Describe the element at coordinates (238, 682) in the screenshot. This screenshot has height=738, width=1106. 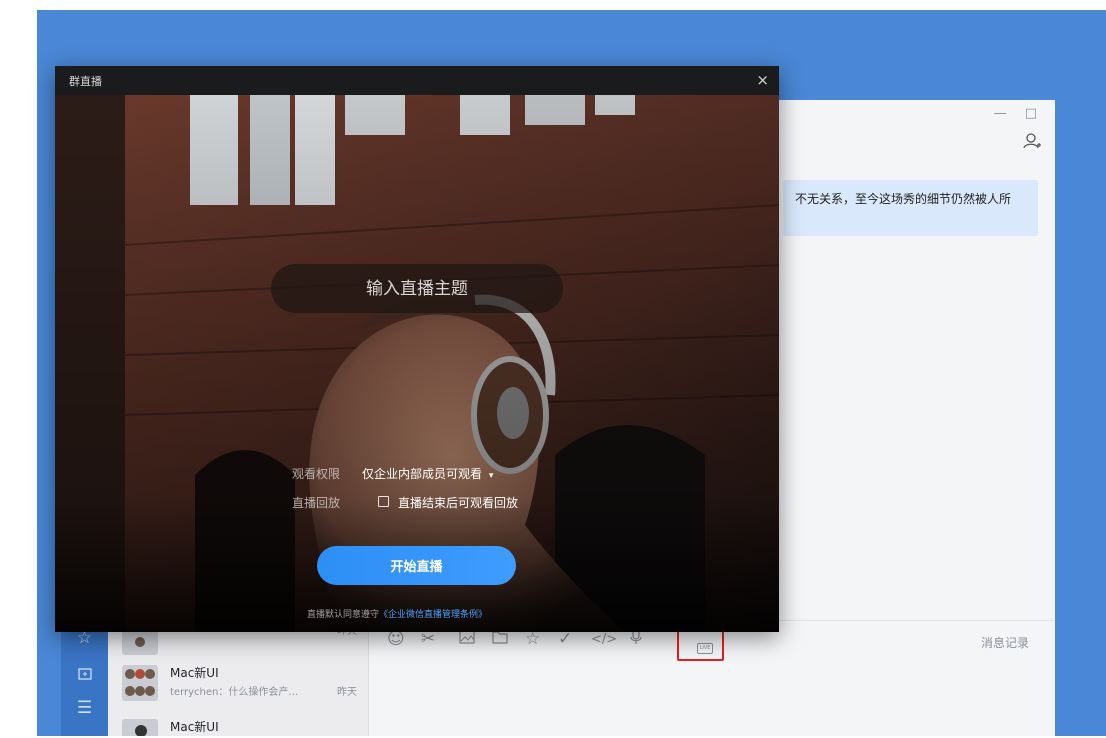
I see `list-item: Mac新UI terrychen：什么操作会产… 昨天` at that location.